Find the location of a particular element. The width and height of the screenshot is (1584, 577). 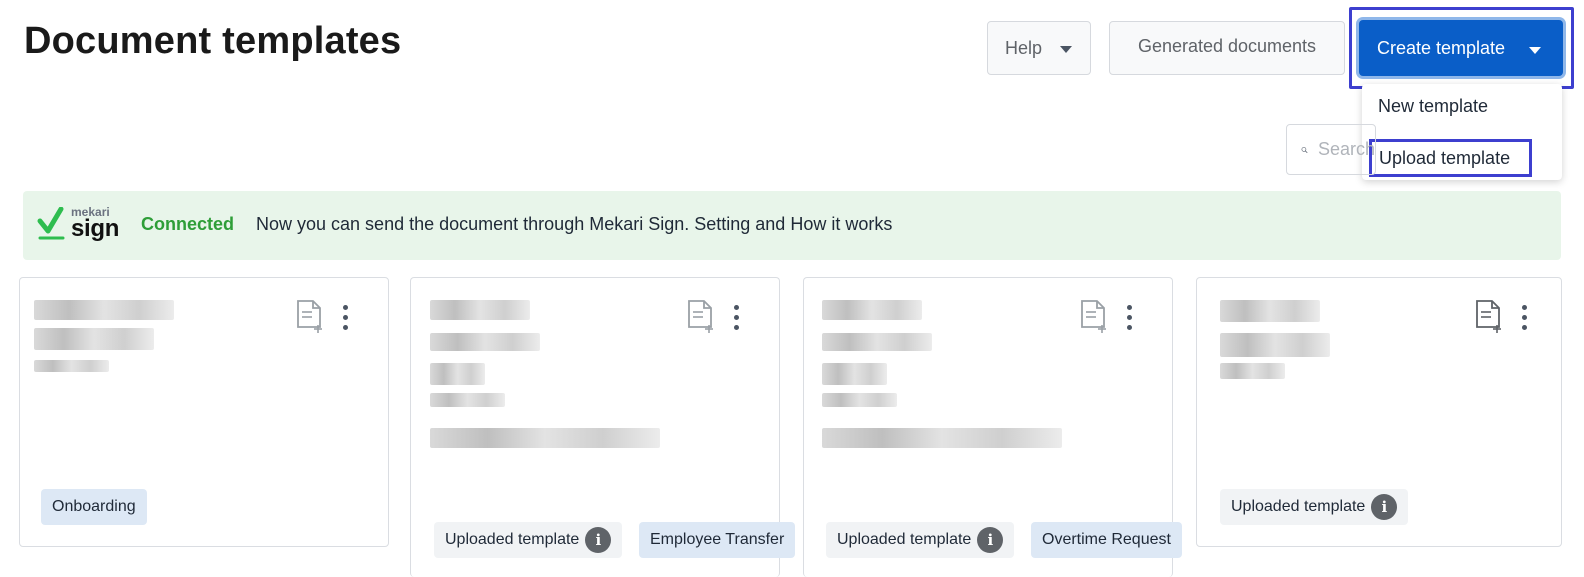

menu-item-upload-template: Upload template is located at coordinates (1450, 158).